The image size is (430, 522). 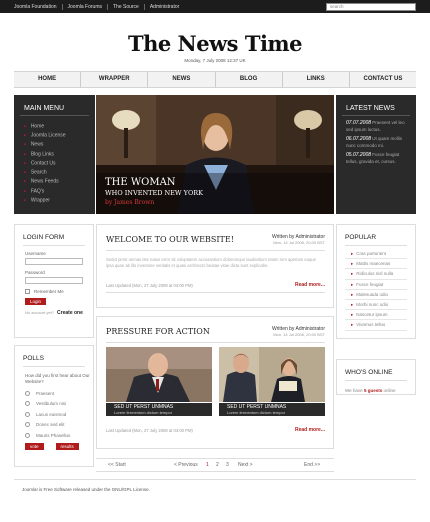 I want to click on nav-news: NEWS, so click(x=180, y=79).